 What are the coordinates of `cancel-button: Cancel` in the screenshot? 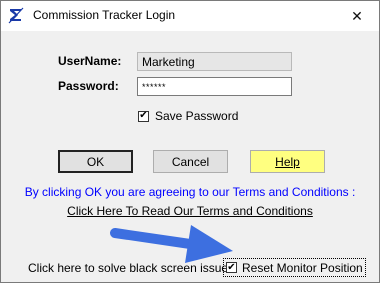 It's located at (190, 161).